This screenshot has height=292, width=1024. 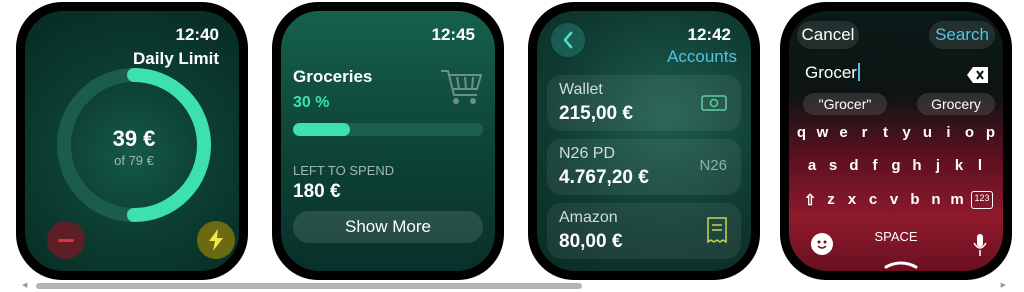 What do you see at coordinates (938, 165) in the screenshot?
I see `key: j` at bounding box center [938, 165].